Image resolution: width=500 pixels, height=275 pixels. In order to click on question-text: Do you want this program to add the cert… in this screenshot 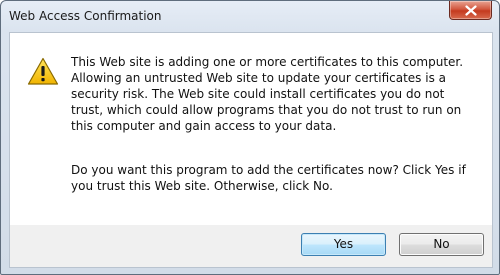, I will do `click(268, 178)`.